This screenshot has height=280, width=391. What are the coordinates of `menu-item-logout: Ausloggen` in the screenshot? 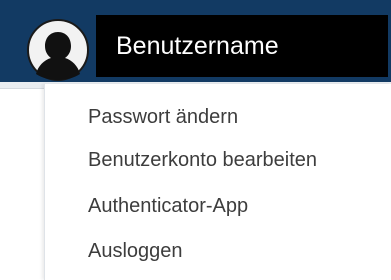 It's located at (238, 251).